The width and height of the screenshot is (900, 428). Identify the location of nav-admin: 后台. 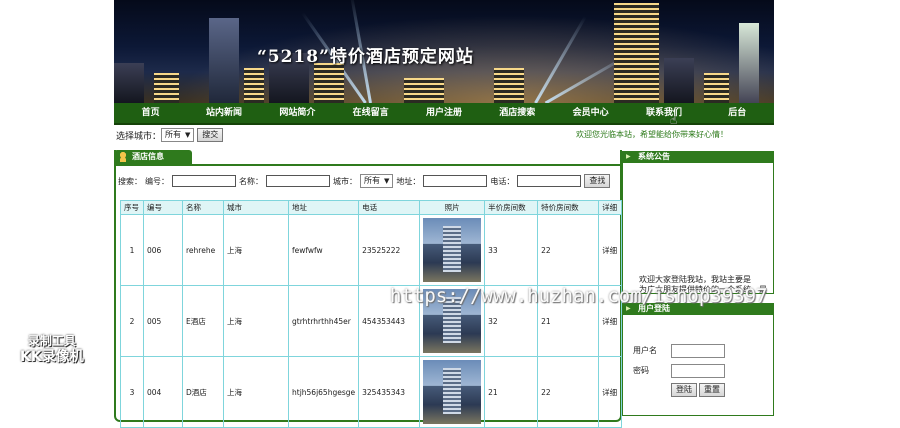
(737, 113).